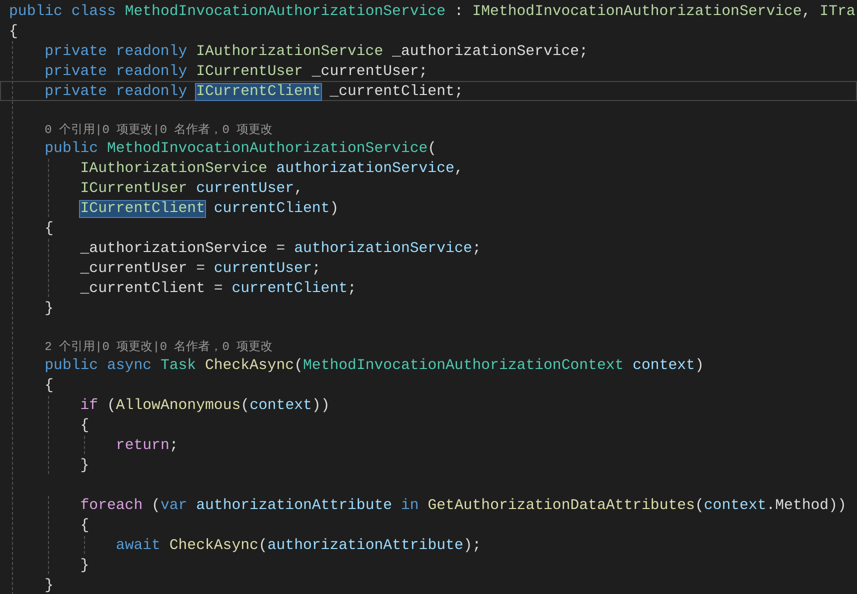 The width and height of the screenshot is (857, 594). I want to click on code-token: public, so click(72, 149).